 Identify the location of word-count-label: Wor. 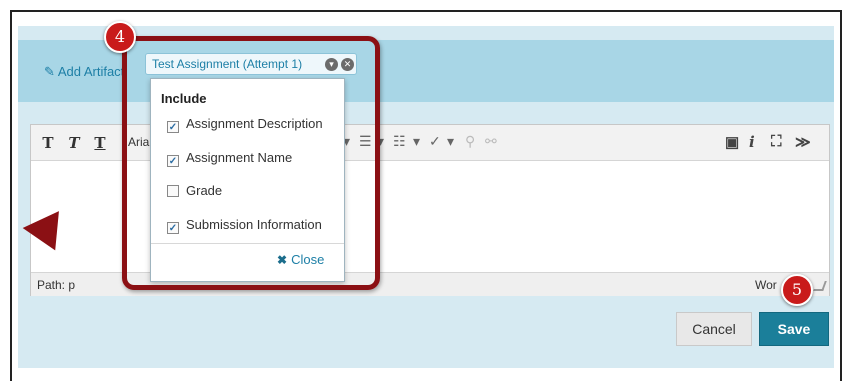
(766, 285).